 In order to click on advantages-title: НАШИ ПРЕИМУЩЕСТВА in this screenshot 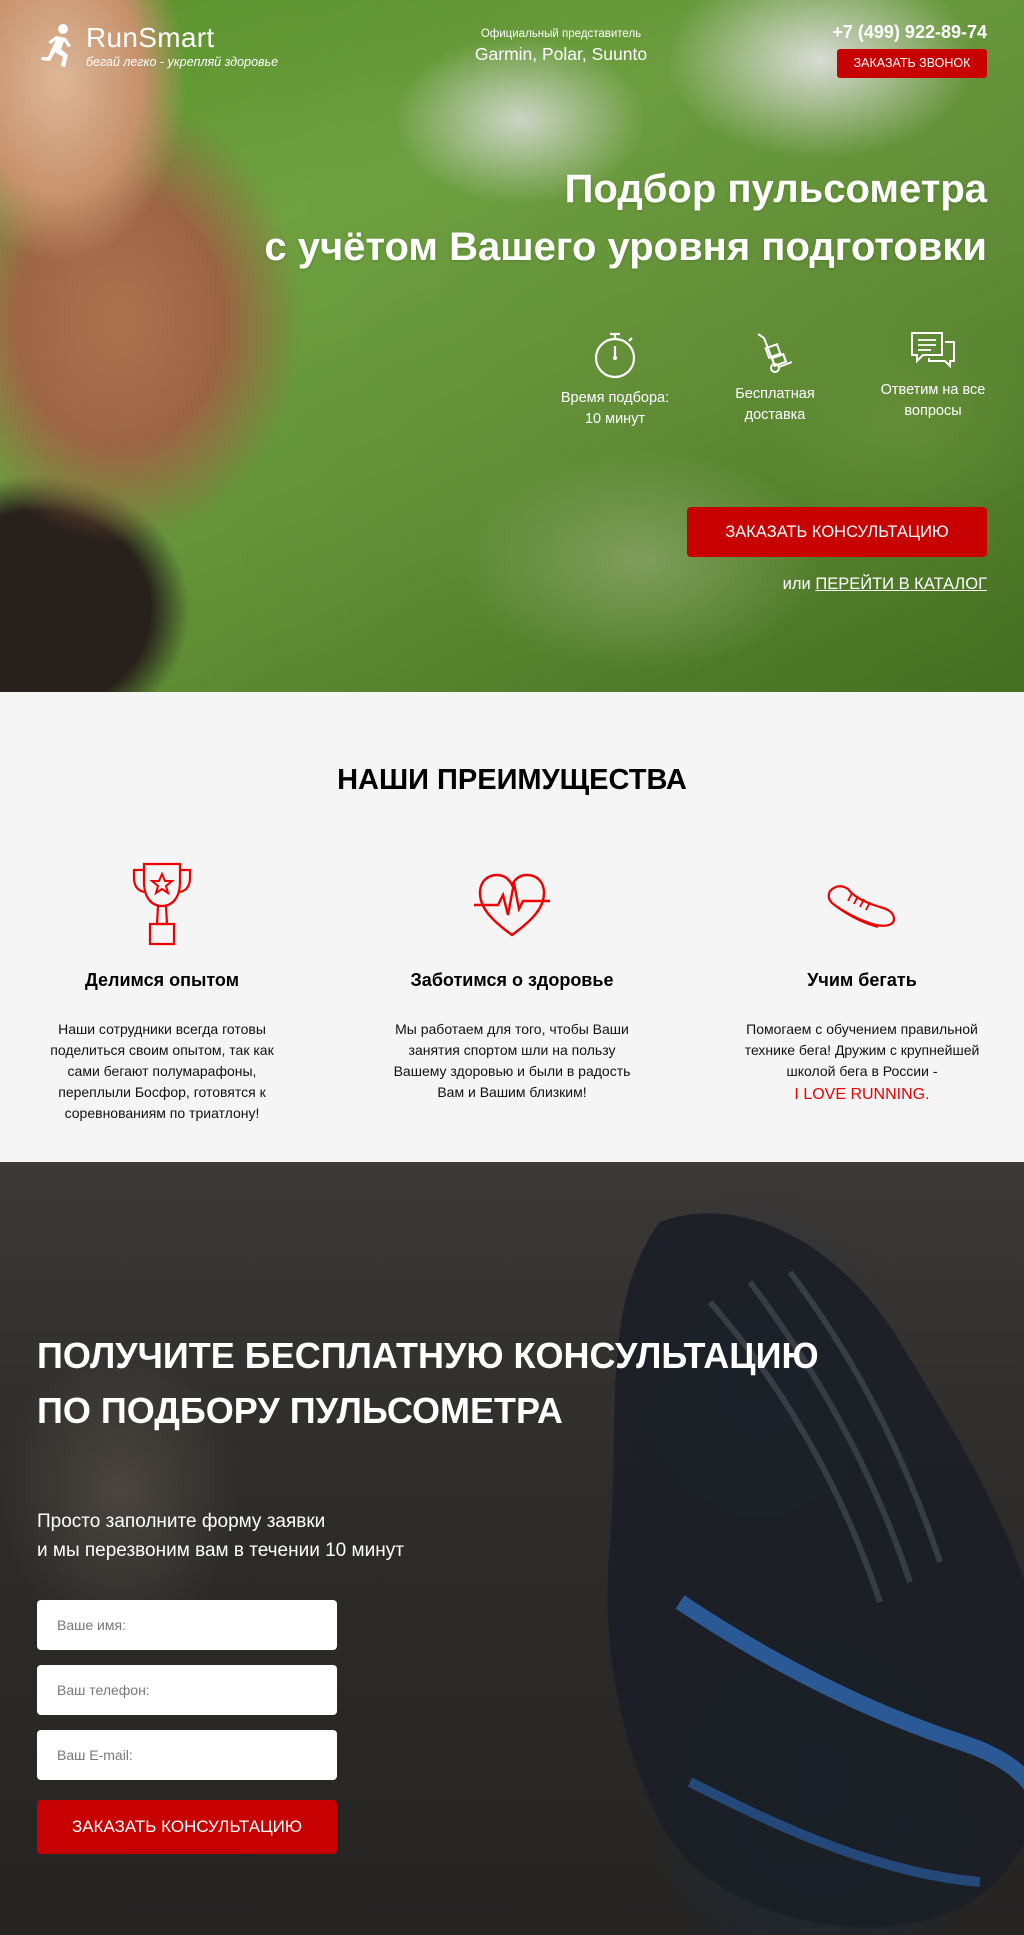, I will do `click(512, 780)`.